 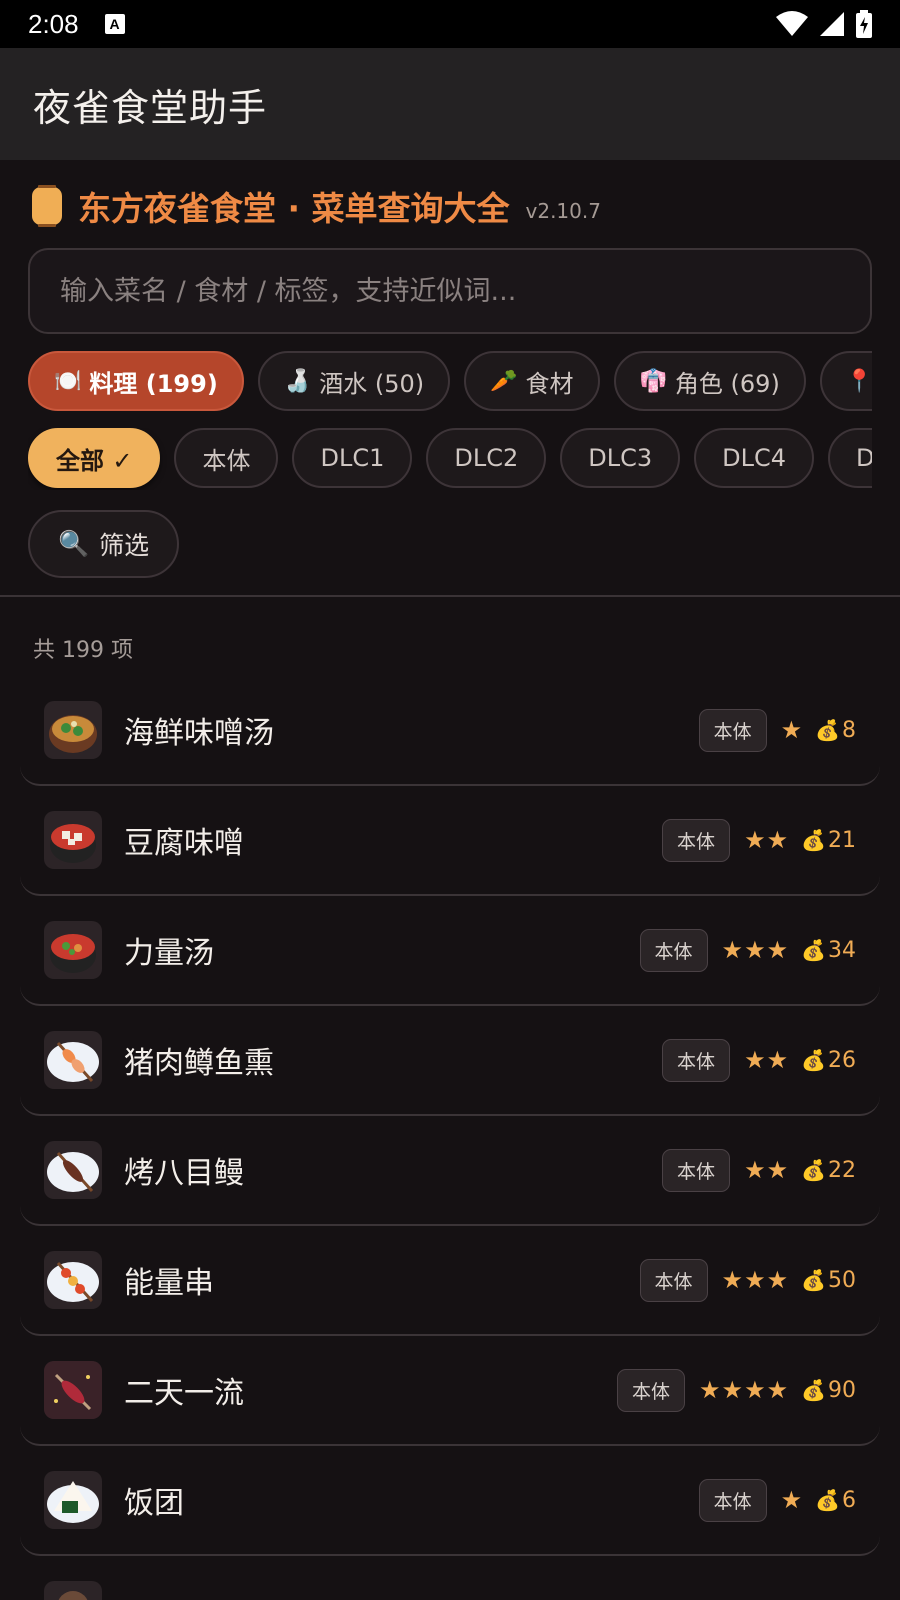 I want to click on chip-version-dlc4: DLC4, so click(x=754, y=458).